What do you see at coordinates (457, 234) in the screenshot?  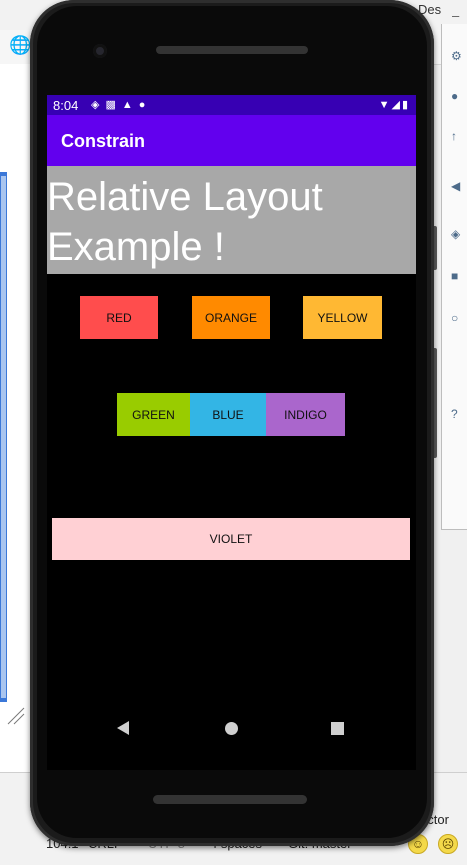 I see `component-icon: ◈` at bounding box center [457, 234].